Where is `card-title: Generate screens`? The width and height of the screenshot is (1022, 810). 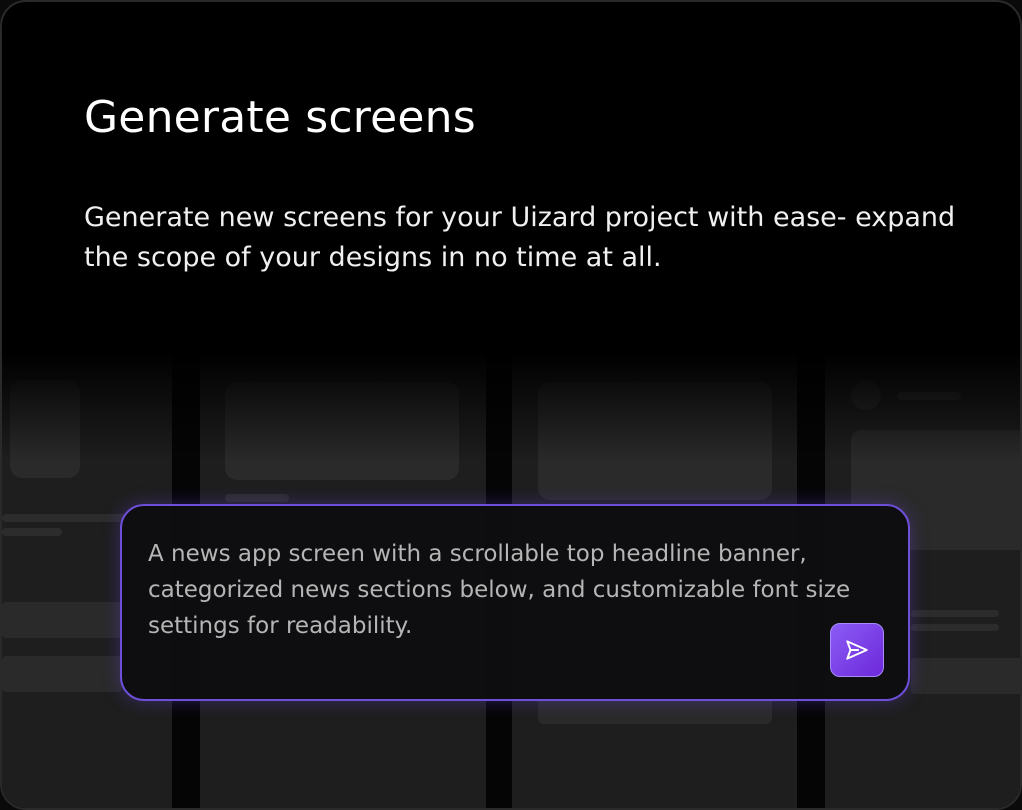
card-title: Generate screens is located at coordinates (280, 117).